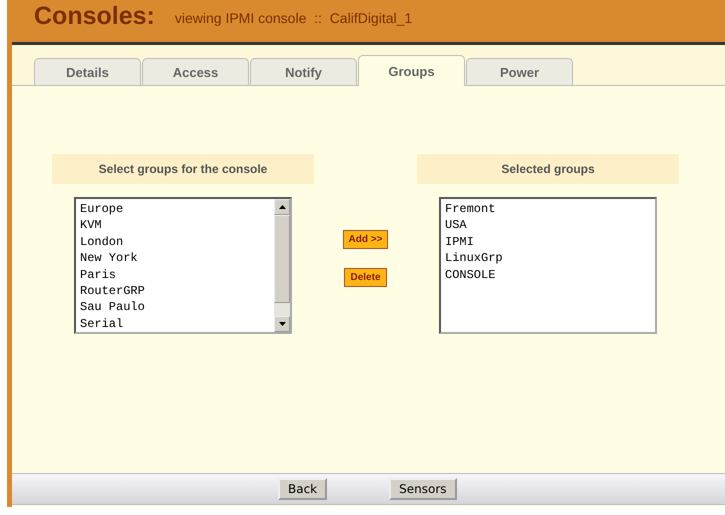 The width and height of the screenshot is (725, 515). What do you see at coordinates (365, 239) in the screenshot?
I see `action-button: Add >>` at bounding box center [365, 239].